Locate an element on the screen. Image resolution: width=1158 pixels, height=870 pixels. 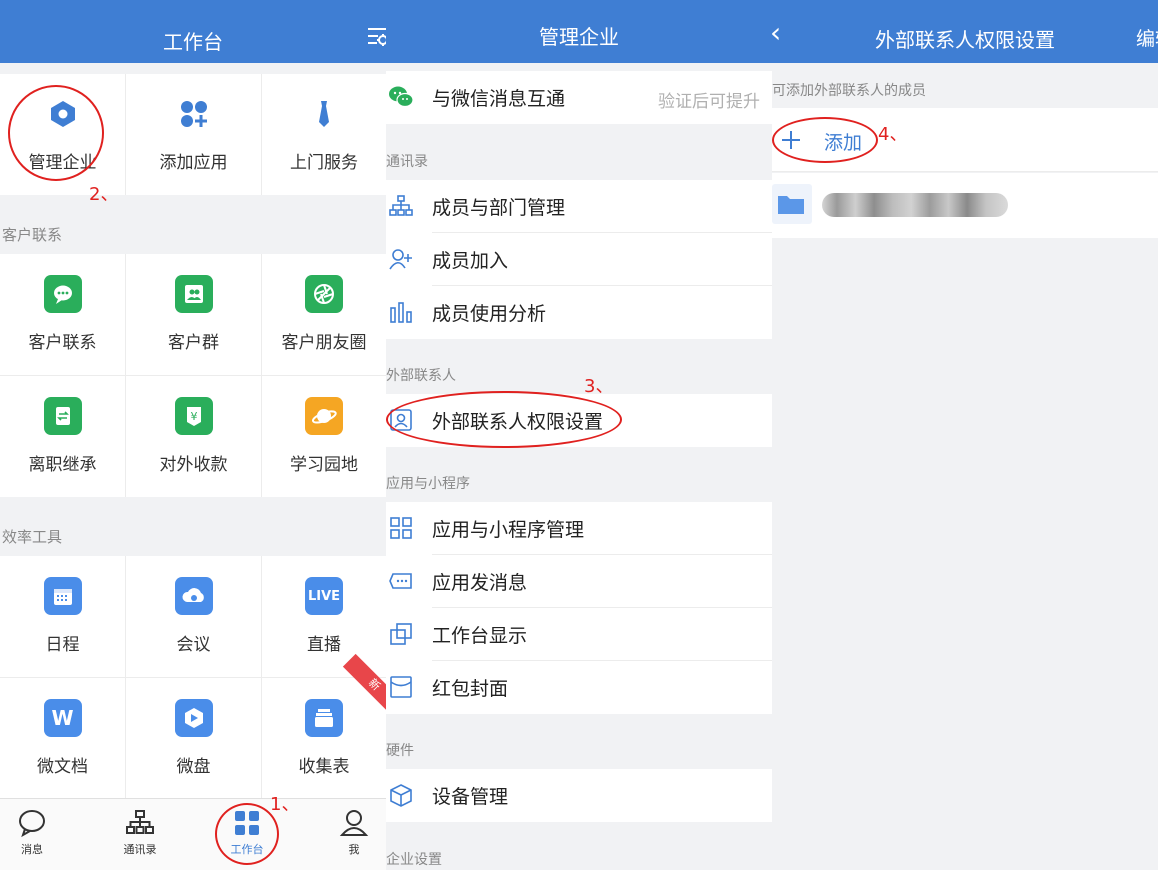
red-packet-cover-row: 红包封面 is located at coordinates (579, 687).